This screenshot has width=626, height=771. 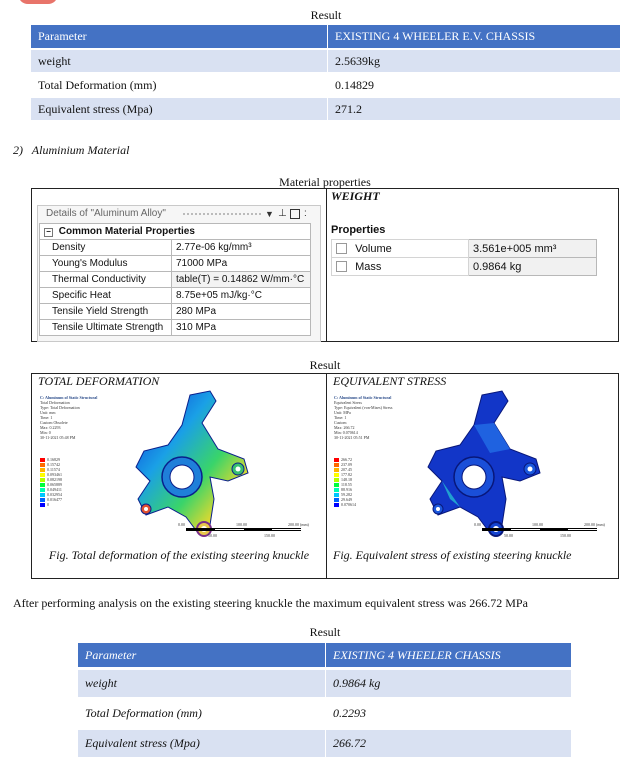 What do you see at coordinates (448, 655) in the screenshot?
I see `header-cell: EXISTING 4 WHEELER CHASSIS` at bounding box center [448, 655].